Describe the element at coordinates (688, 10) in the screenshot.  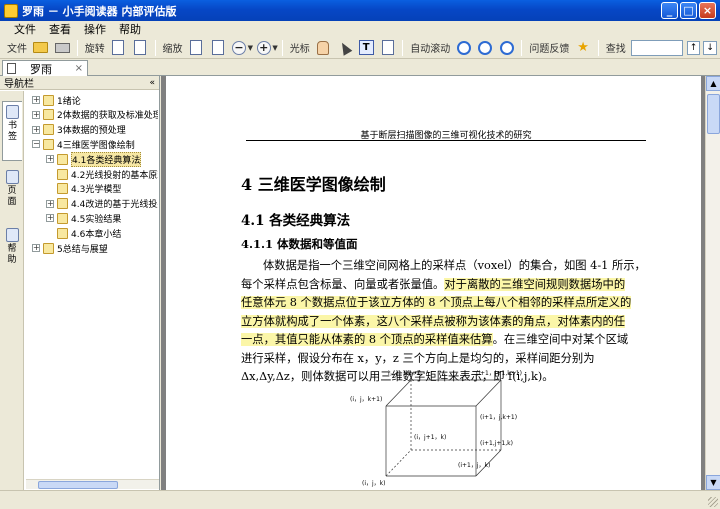
I see `maximize-button: □` at that location.